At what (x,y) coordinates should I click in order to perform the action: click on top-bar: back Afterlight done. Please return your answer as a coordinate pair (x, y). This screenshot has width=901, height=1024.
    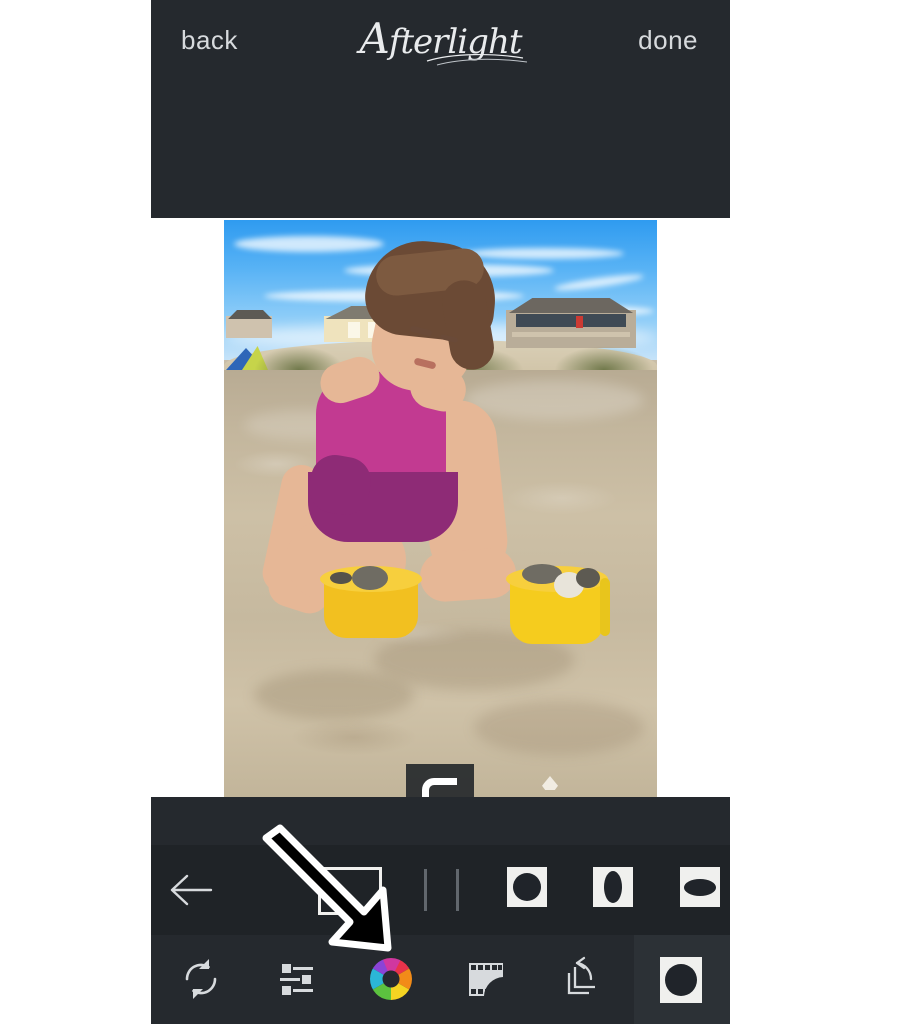
    Looking at the image, I should click on (440, 109).